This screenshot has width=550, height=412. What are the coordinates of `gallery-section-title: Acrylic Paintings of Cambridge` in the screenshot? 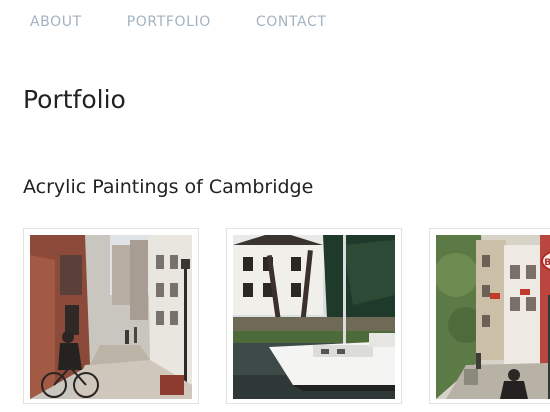 It's located at (168, 187).